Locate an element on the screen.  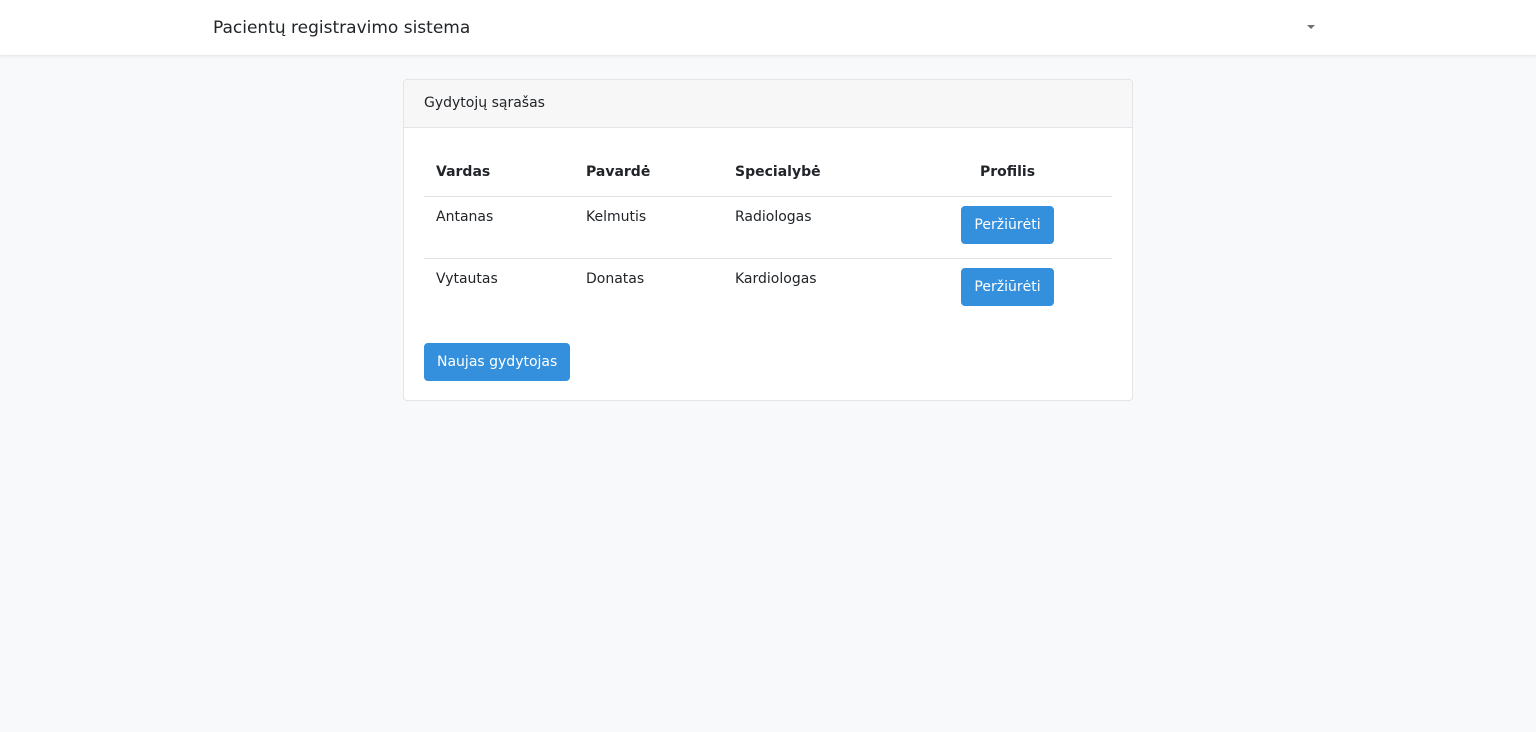
user-dropdown-toggle is located at coordinates (1311, 27).